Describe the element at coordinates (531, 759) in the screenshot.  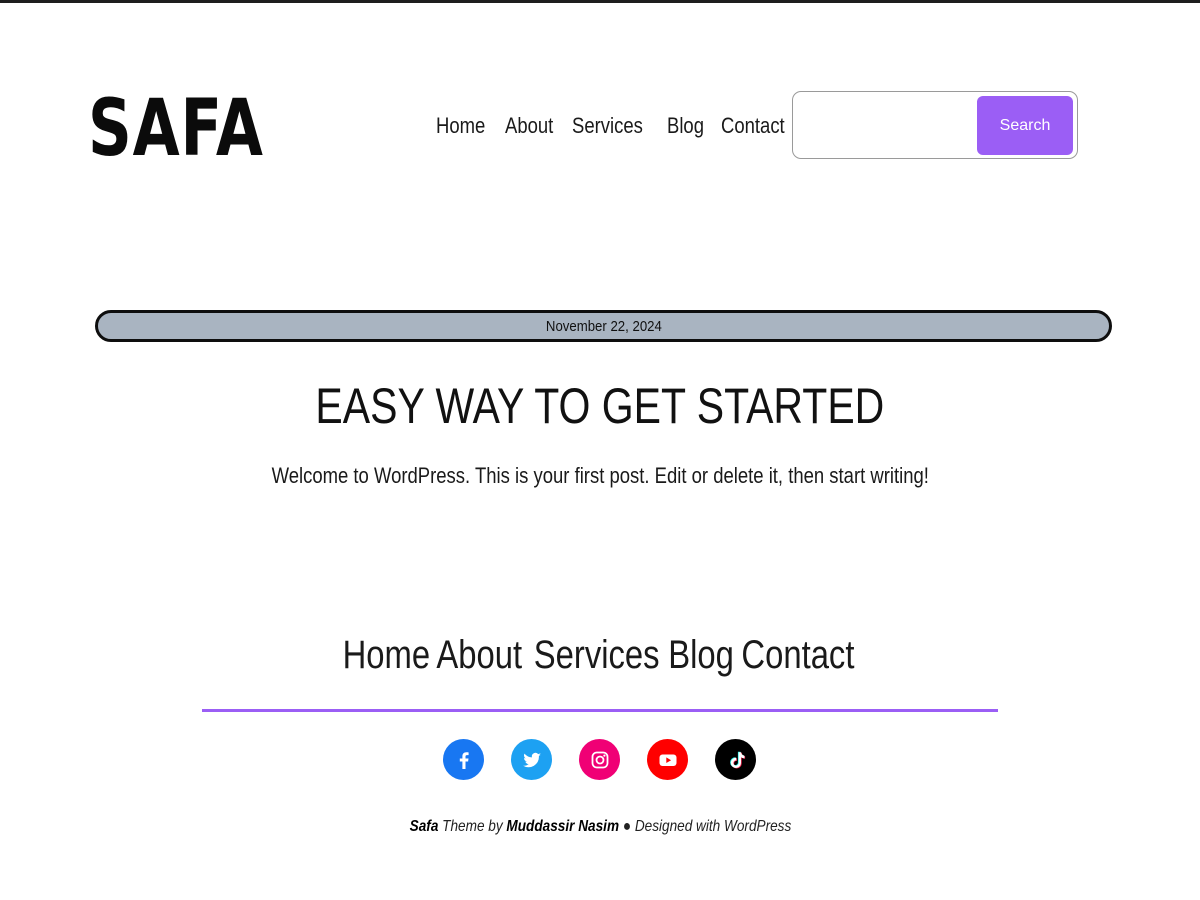
I see `twitter-icon` at that location.